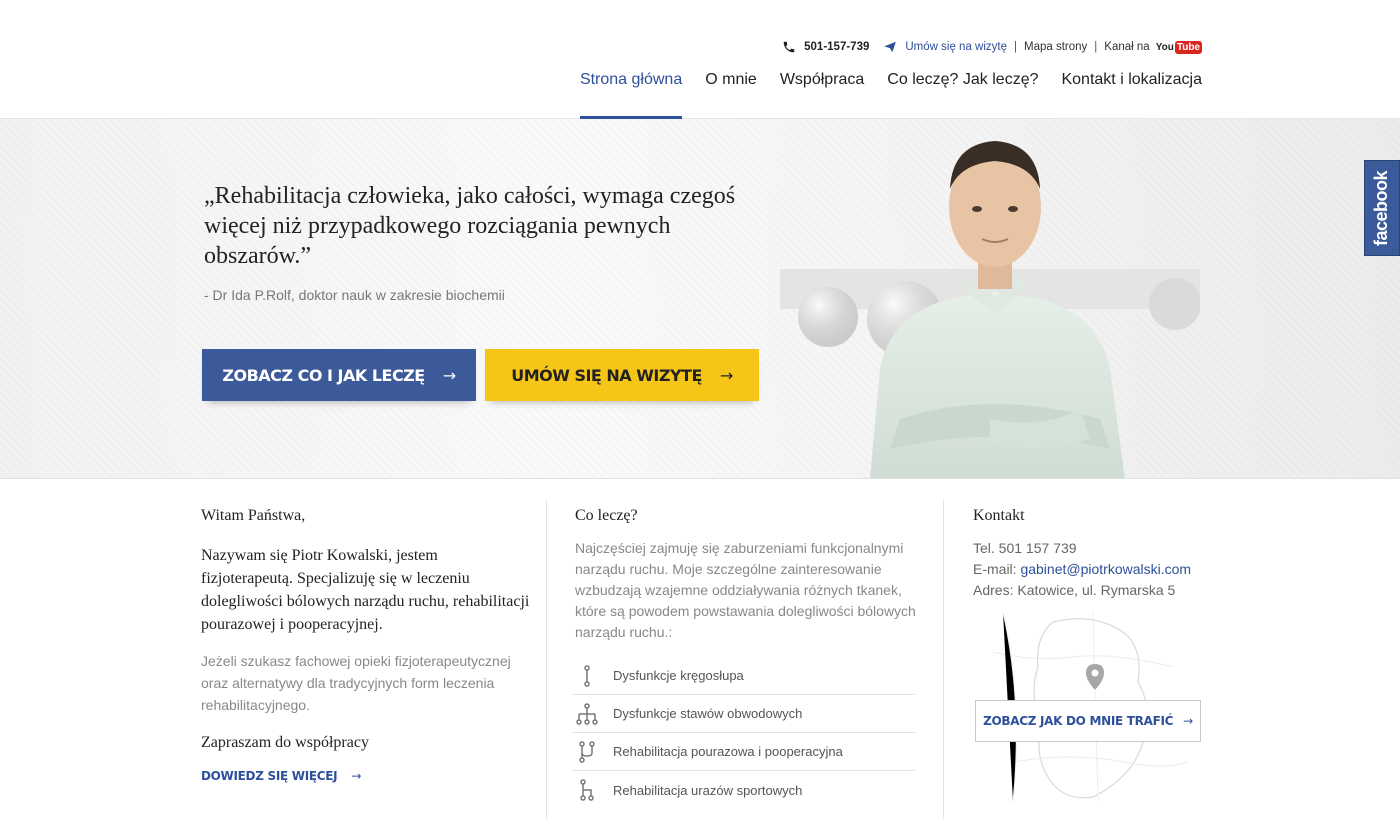 This screenshot has width=1400, height=819. What do you see at coordinates (1095, 677) in the screenshot?
I see `map-pin-icon` at bounding box center [1095, 677].